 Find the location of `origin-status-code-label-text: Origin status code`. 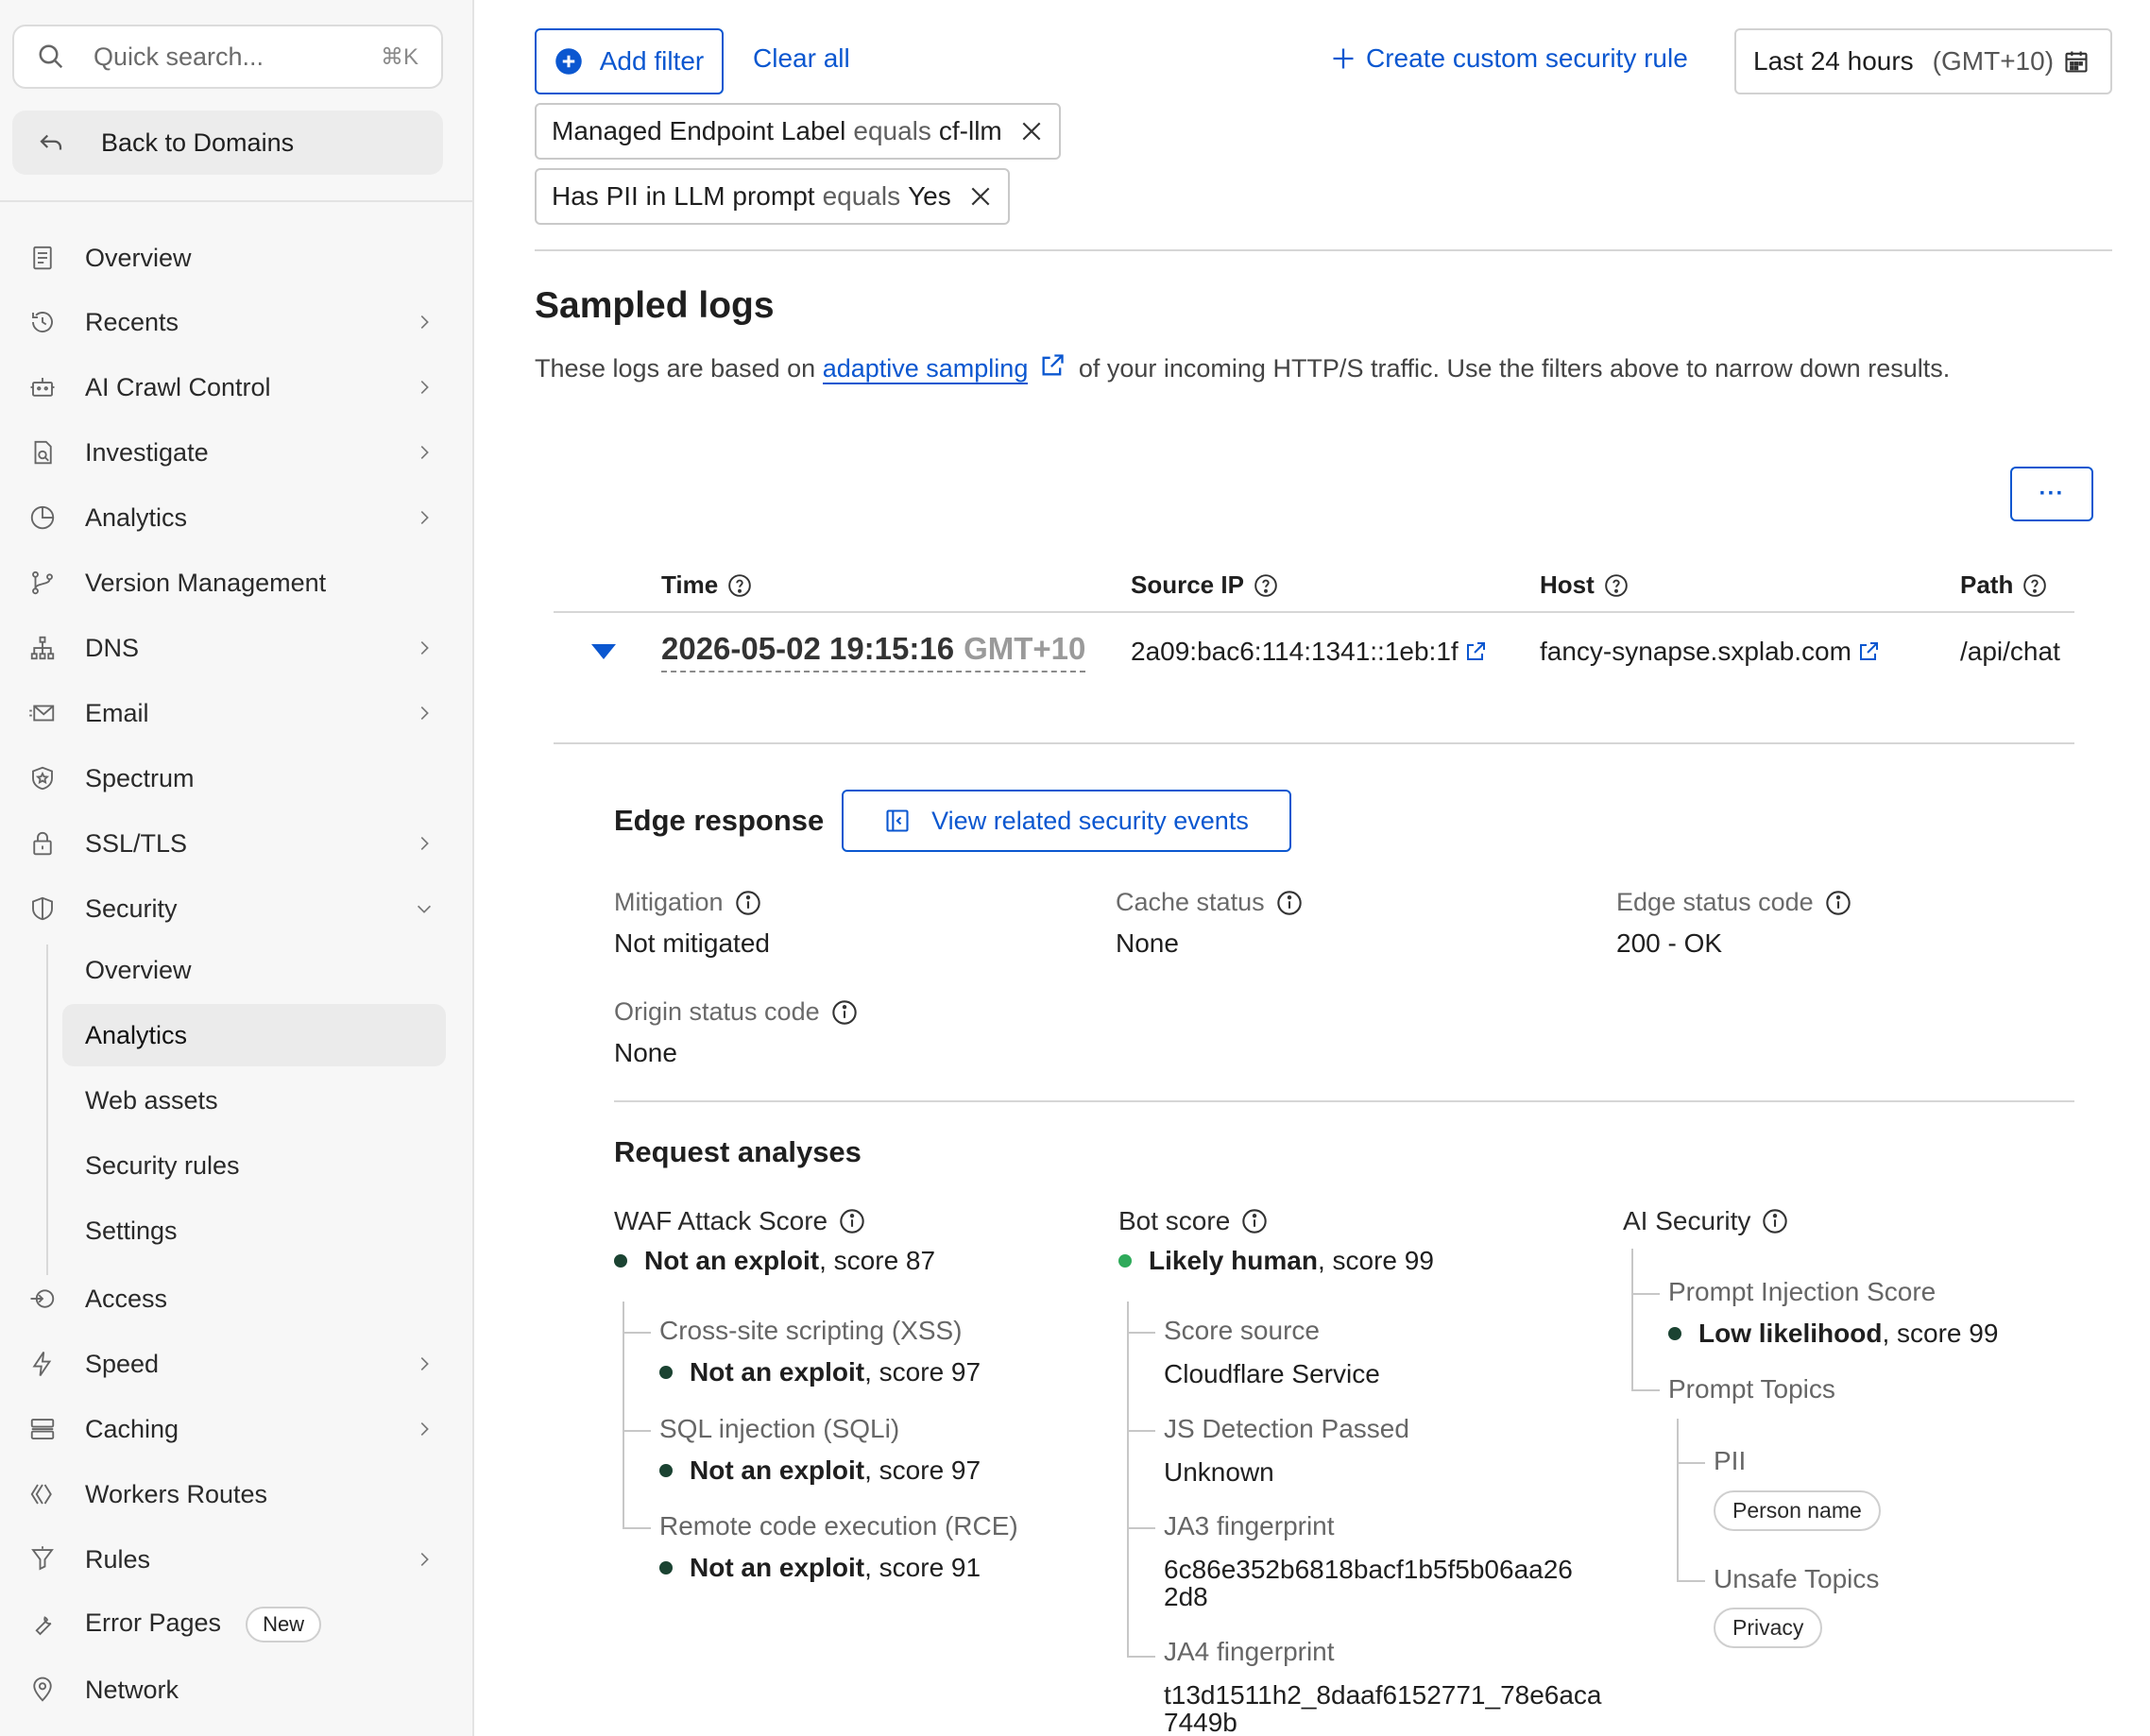

origin-status-code-label-text: Origin status code is located at coordinates (717, 1012).